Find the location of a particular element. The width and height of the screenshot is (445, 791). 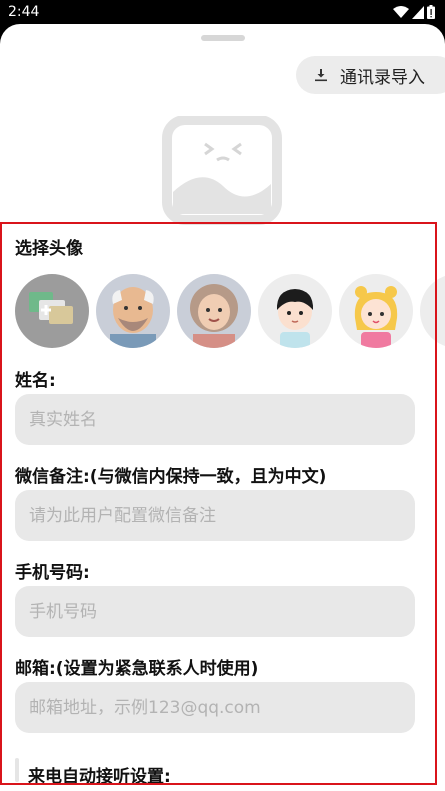

phone-input is located at coordinates (215, 611).